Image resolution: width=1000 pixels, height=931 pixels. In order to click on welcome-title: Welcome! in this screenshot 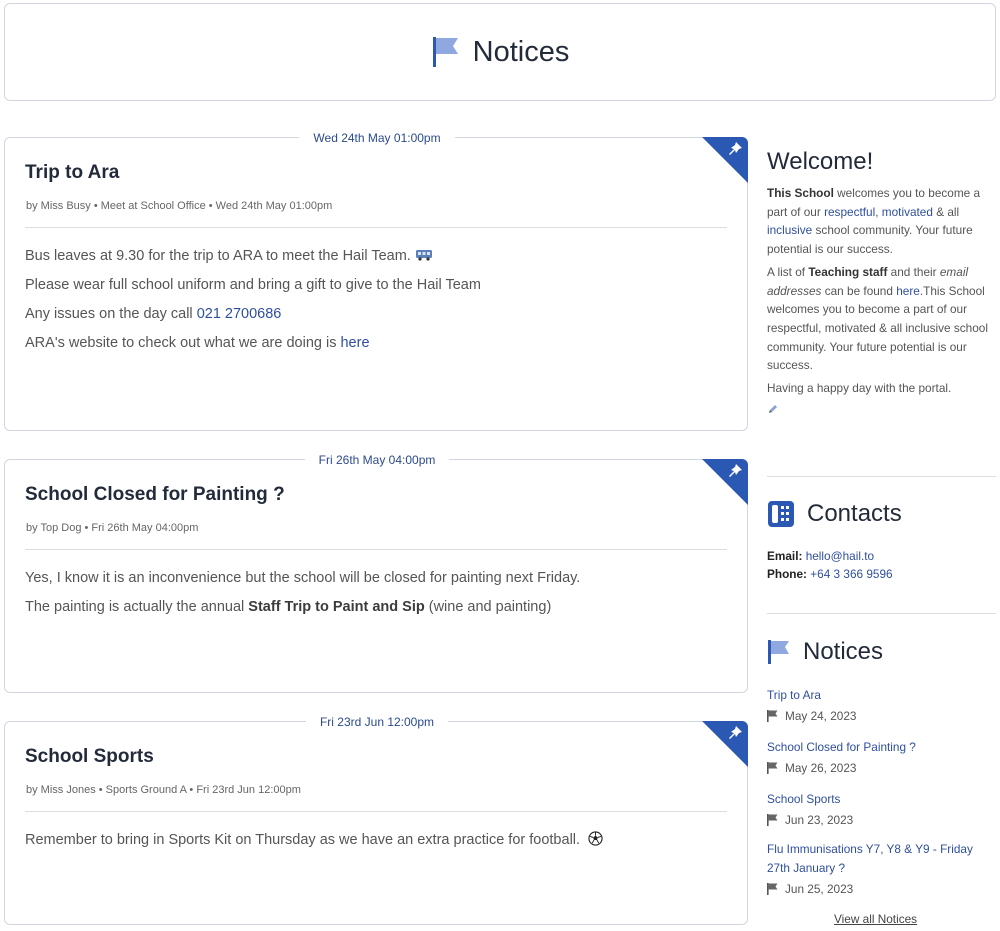, I will do `click(820, 161)`.